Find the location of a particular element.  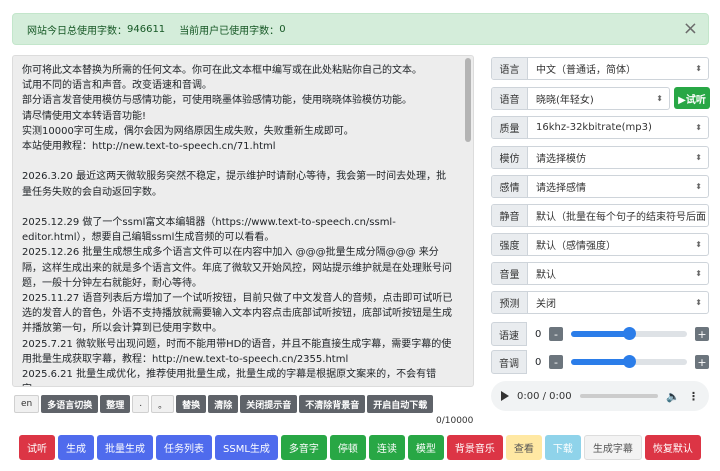

today-usage-label: 网站今日总使用字数： is located at coordinates (77, 31).